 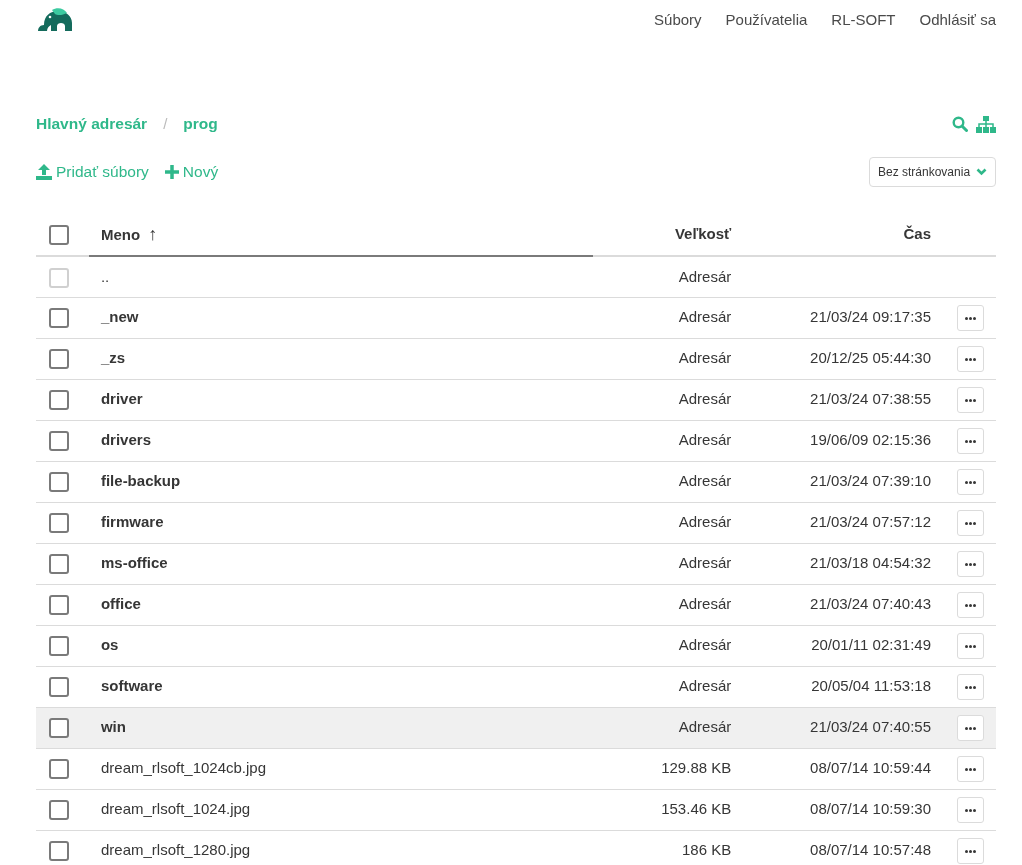 What do you see at coordinates (917, 234) in the screenshot?
I see `column-header: Čas` at bounding box center [917, 234].